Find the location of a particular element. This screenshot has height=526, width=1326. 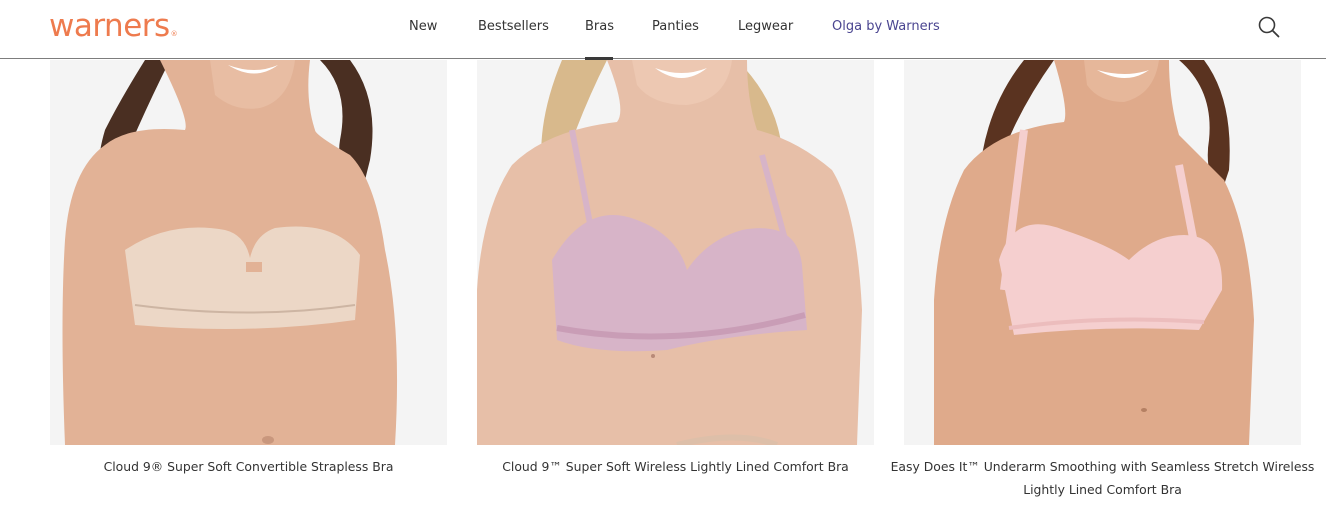

search-icon is located at coordinates (1269, 27).